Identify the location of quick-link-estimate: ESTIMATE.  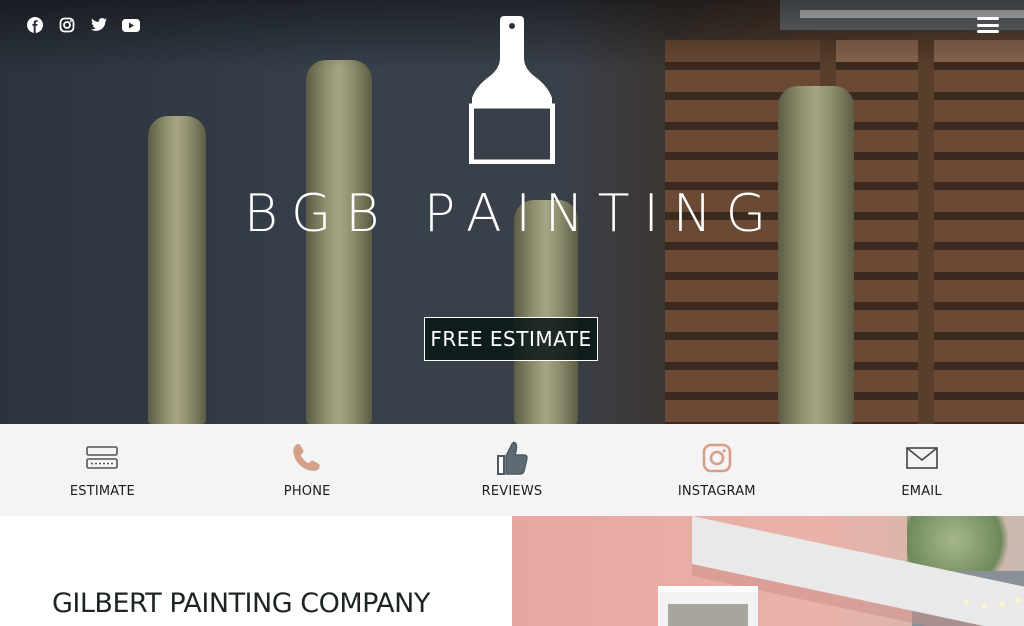
(102, 470).